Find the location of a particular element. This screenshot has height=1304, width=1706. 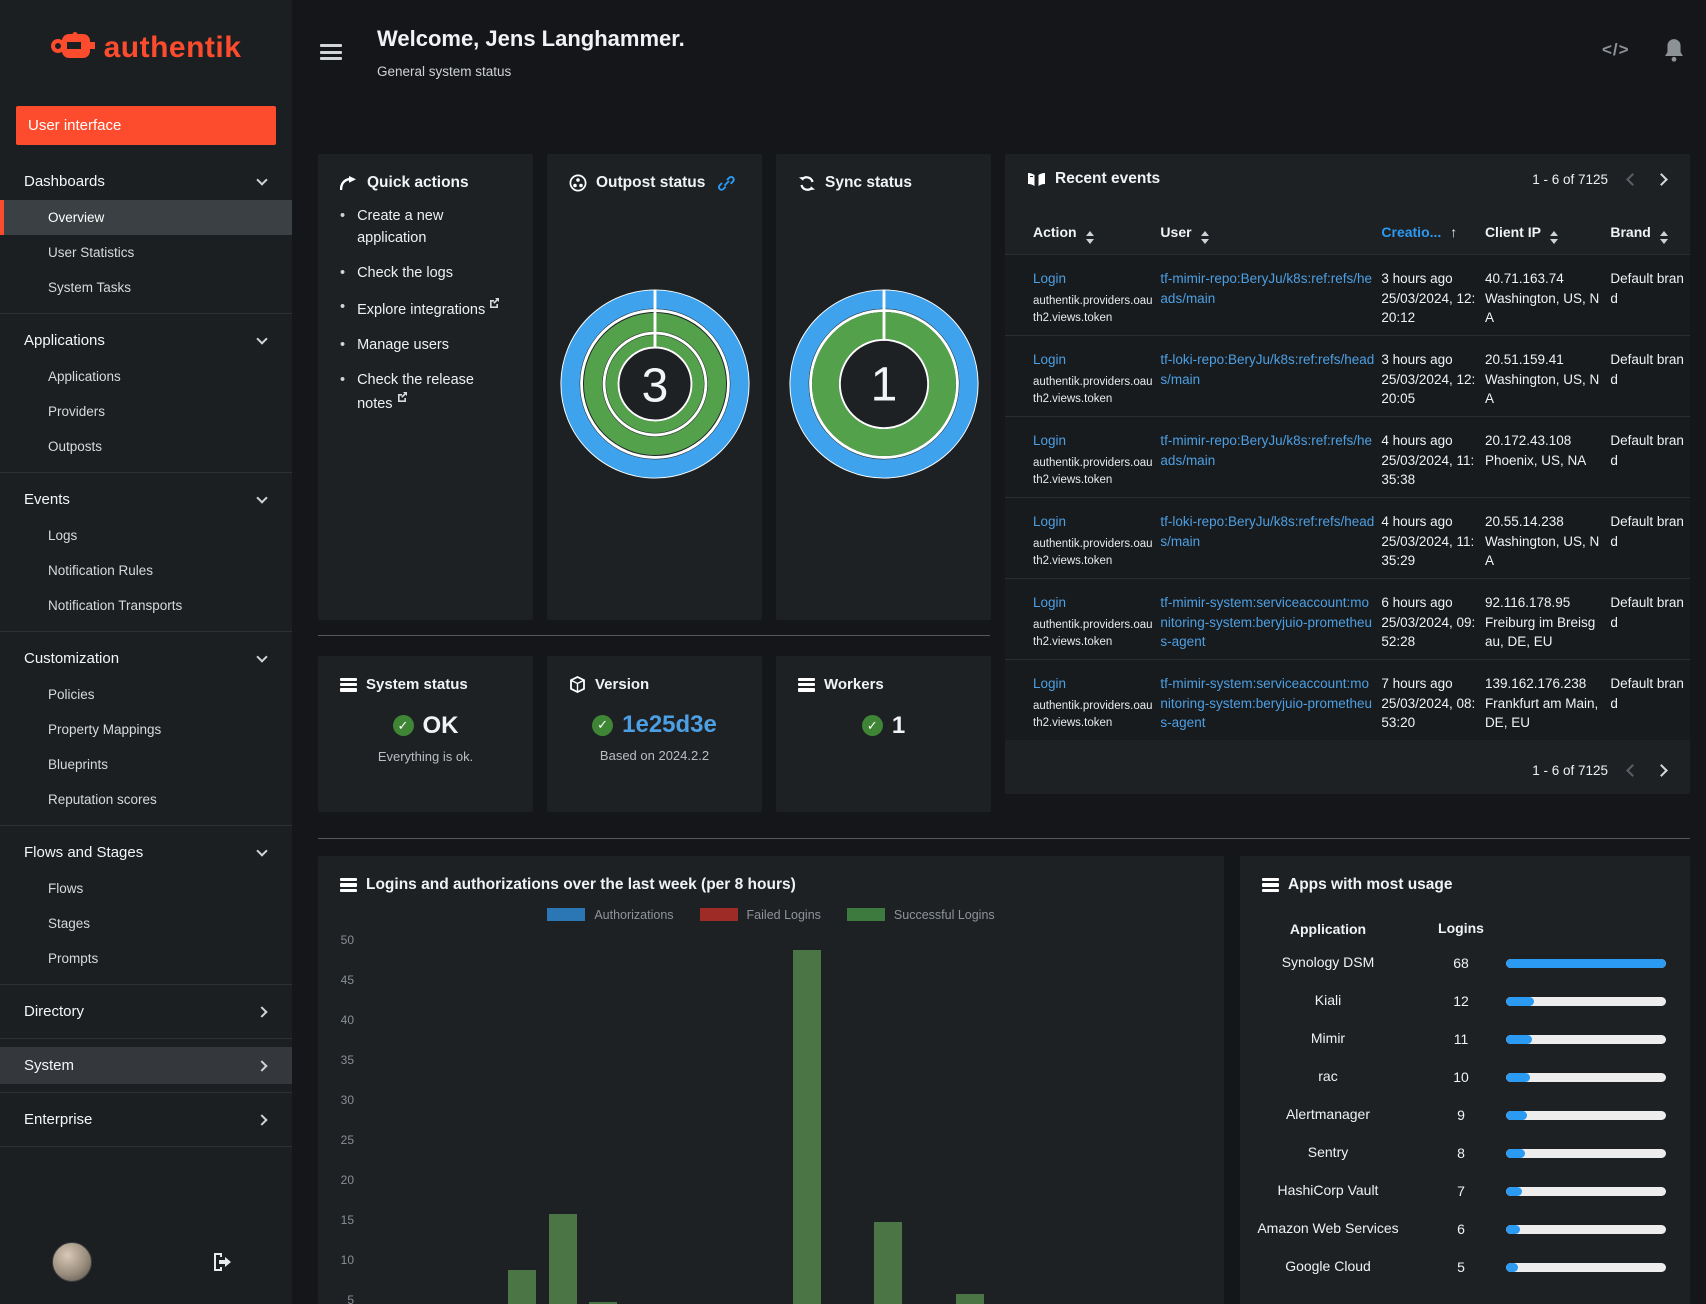

y-axis-tick: 20 is located at coordinates (347, 1180).